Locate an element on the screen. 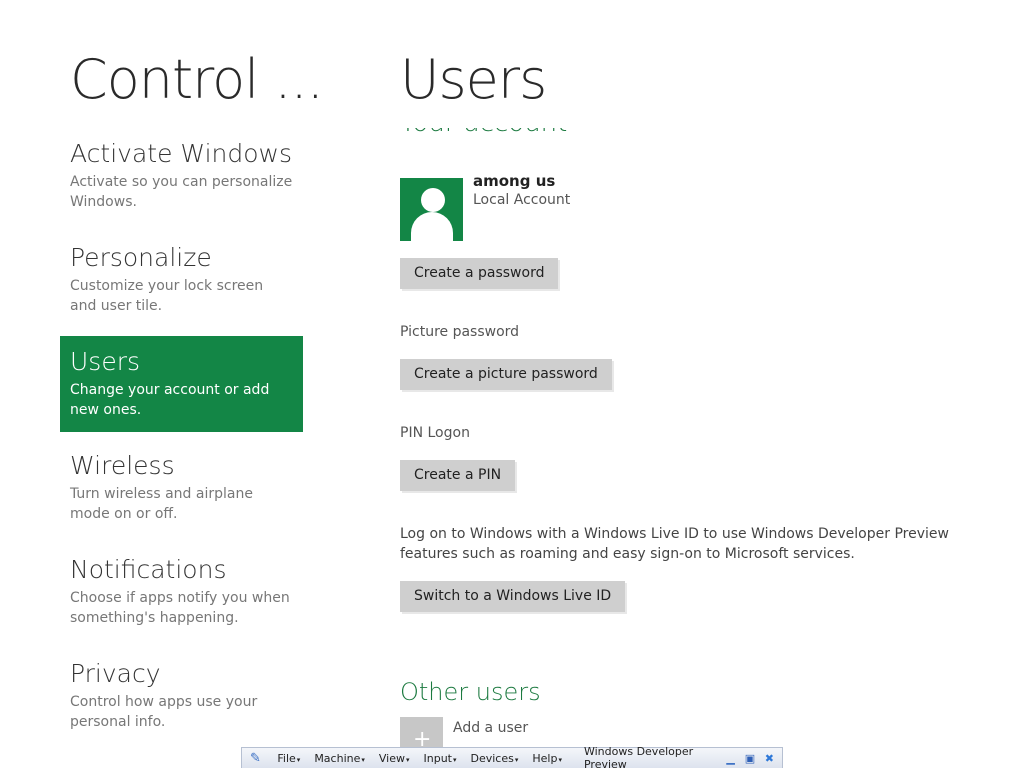 This screenshot has height=771, width=1024. other-users-heading: Other users is located at coordinates (470, 692).